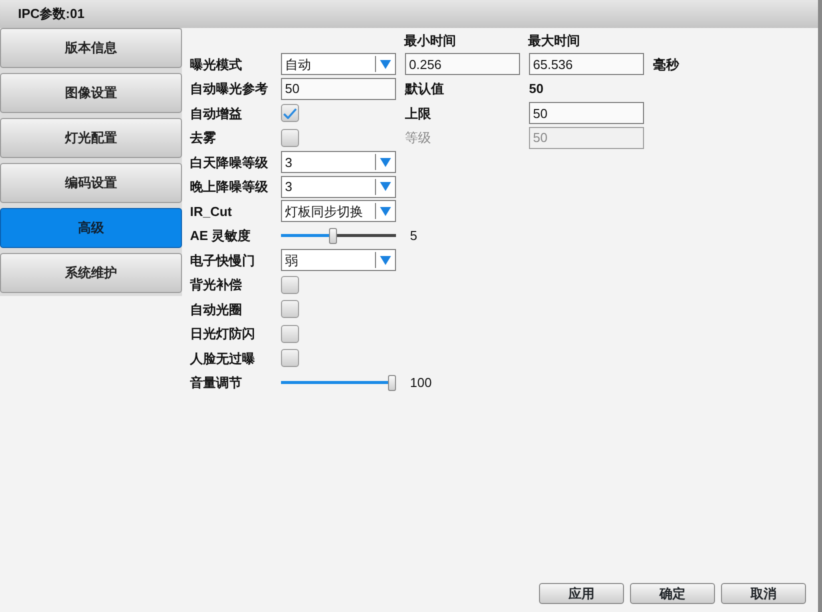  What do you see at coordinates (424, 89) in the screenshot?
I see `label-text: 默认值` at bounding box center [424, 89].